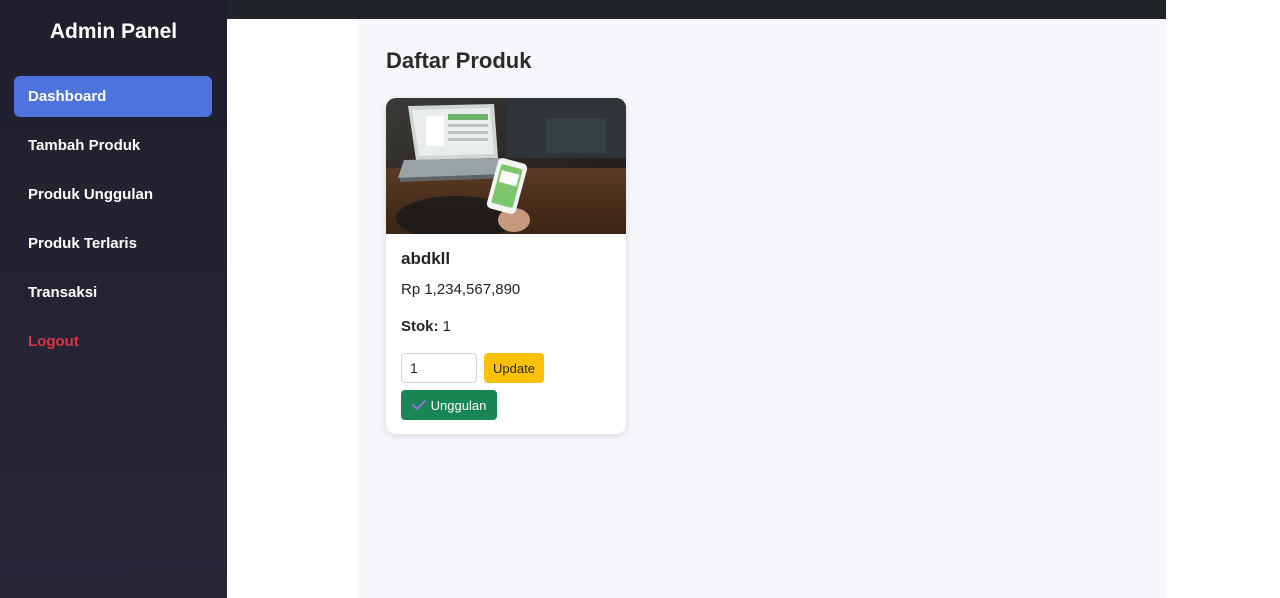 The height and width of the screenshot is (598, 1280). Describe the element at coordinates (113, 292) in the screenshot. I see `sidebar-item-transaksi: Transaksi` at that location.